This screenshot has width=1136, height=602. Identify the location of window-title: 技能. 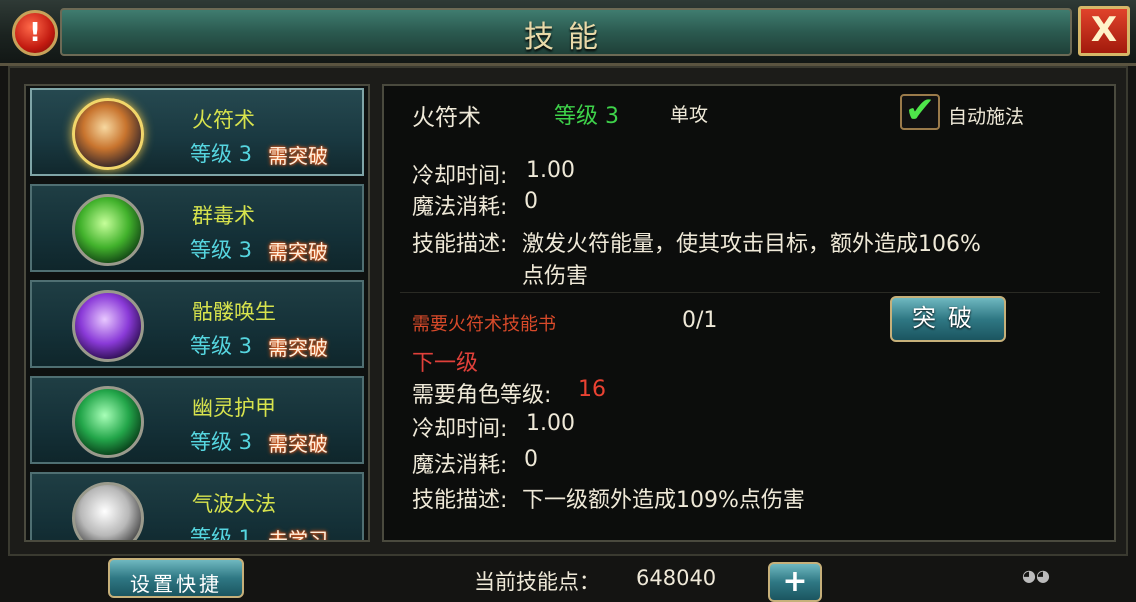
(568, 37).